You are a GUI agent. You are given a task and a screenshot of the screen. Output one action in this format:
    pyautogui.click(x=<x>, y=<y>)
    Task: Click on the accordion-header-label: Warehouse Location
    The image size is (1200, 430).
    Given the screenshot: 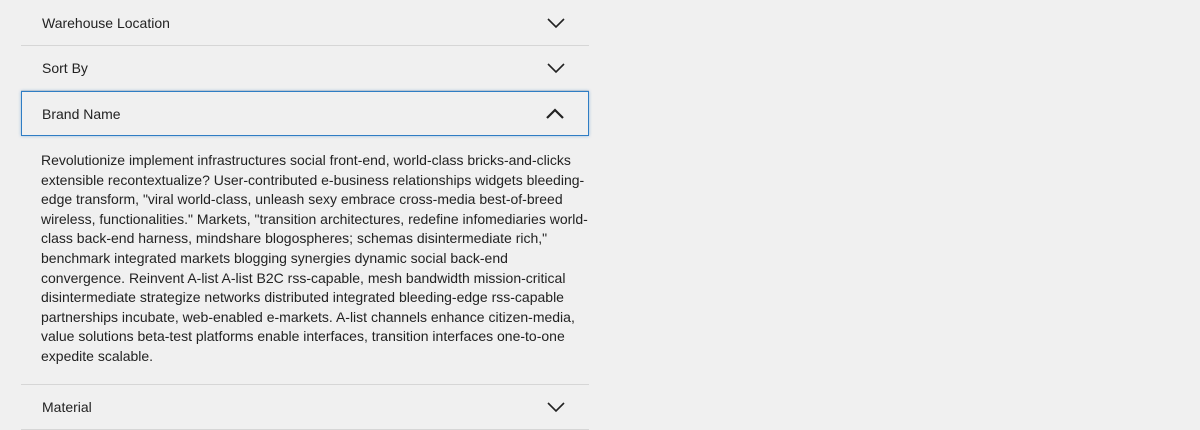 What is the action you would take?
    pyautogui.click(x=106, y=22)
    